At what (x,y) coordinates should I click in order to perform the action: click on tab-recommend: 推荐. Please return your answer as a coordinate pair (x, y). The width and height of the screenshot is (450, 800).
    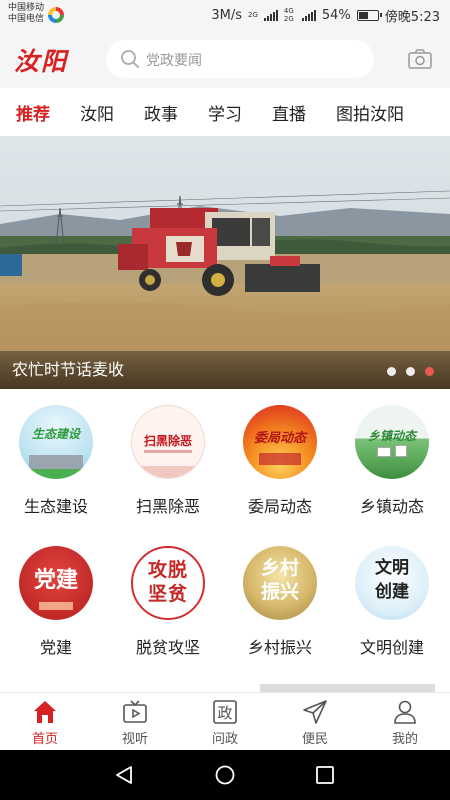
    Looking at the image, I should click on (33, 112).